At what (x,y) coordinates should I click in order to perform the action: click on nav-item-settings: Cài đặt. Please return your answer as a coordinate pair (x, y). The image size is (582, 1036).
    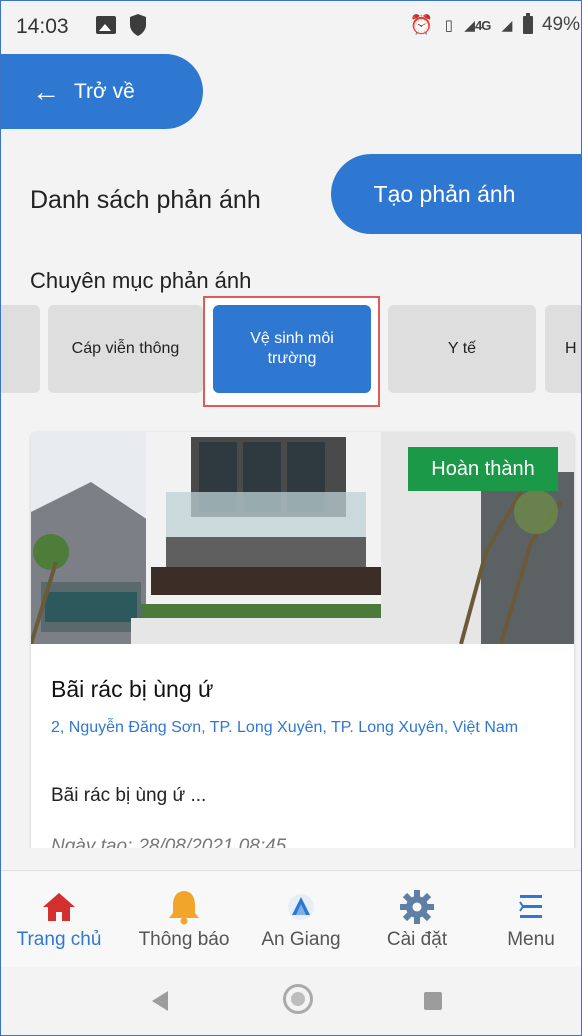
    Looking at the image, I should click on (417, 921).